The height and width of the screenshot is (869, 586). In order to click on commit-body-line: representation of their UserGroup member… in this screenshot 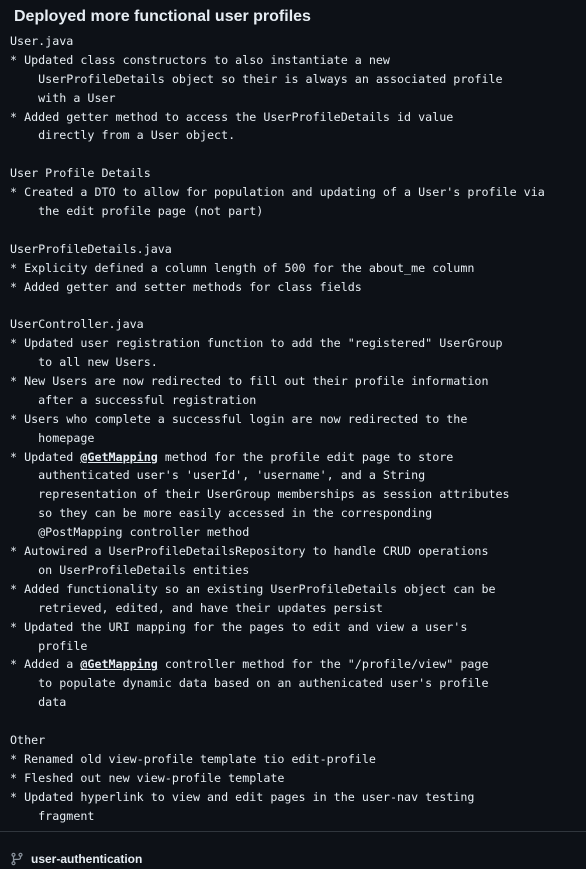, I will do `click(260, 494)`.